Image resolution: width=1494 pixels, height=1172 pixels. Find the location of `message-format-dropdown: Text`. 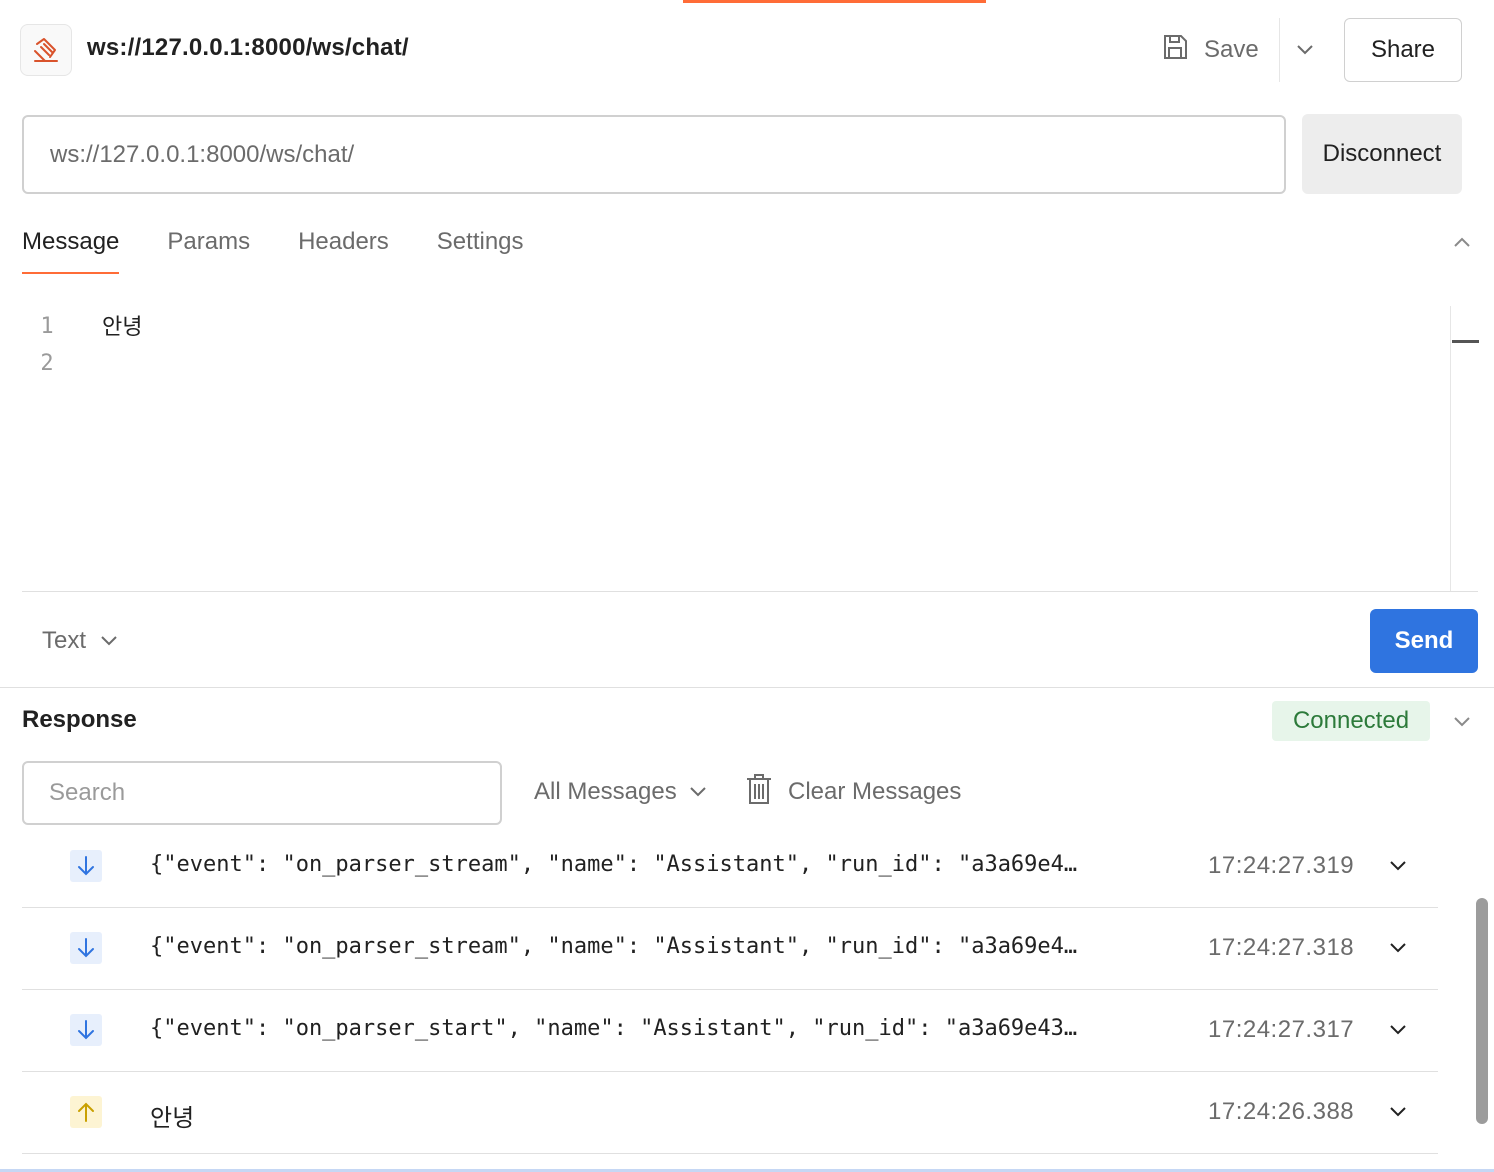

message-format-dropdown: Text is located at coordinates (80, 641).